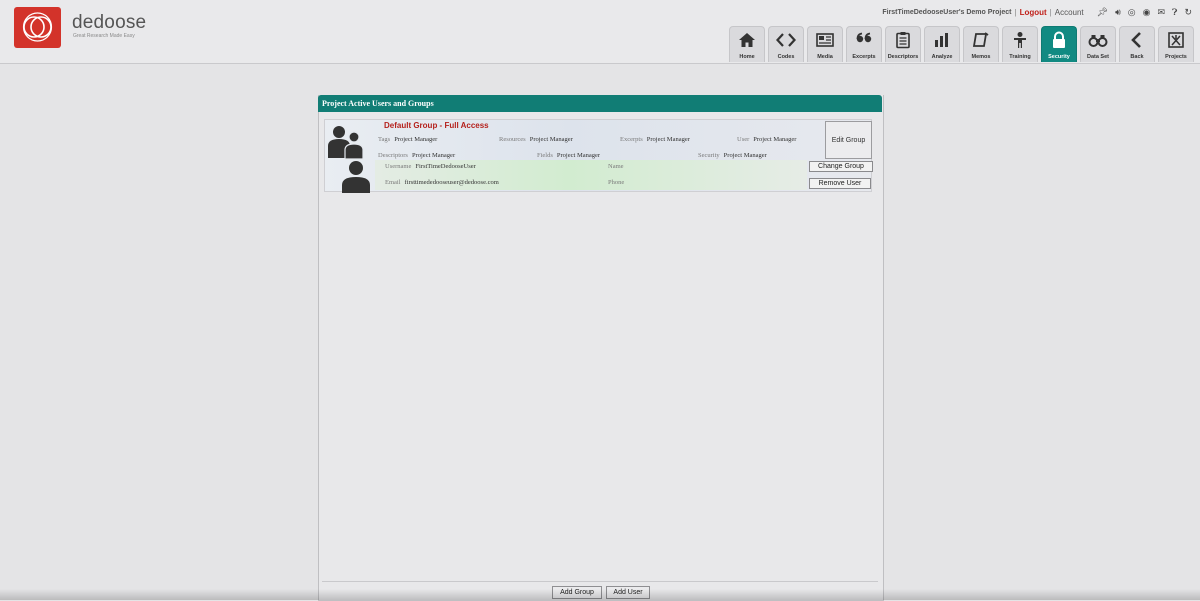 This screenshot has height=601, width=1200. Describe the element at coordinates (786, 57) in the screenshot. I see `toolbar-label: Codes` at that location.